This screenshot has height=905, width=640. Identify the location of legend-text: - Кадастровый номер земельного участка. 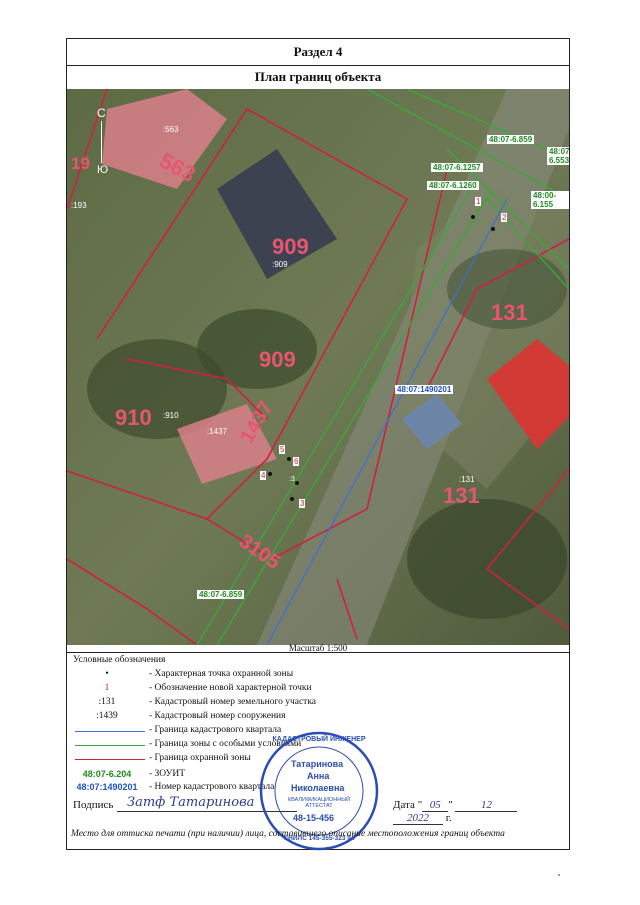
(233, 702).